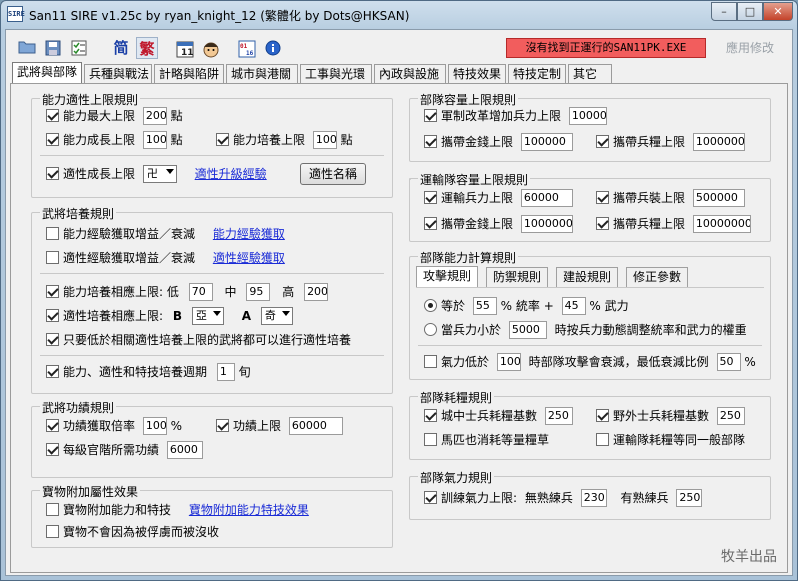  I want to click on traditional-chinese-button: 繁, so click(147, 48).